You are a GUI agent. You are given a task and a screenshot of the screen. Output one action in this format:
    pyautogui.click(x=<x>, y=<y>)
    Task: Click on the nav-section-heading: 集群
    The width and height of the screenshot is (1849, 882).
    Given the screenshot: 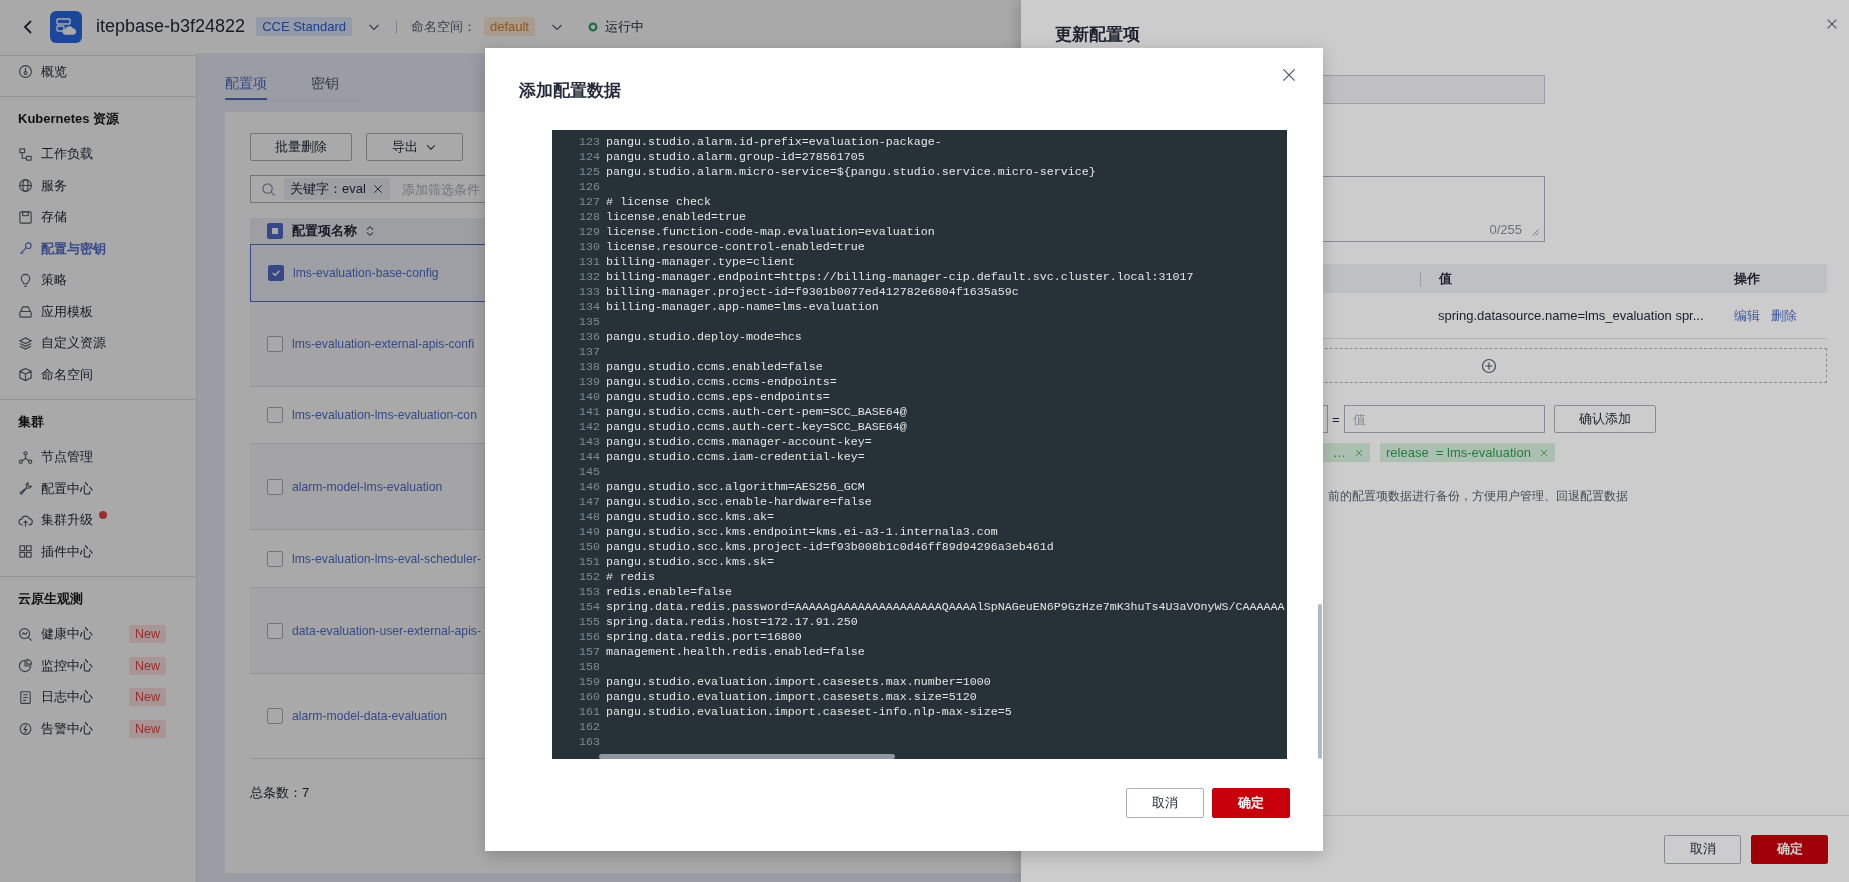 What is the action you would take?
    pyautogui.click(x=31, y=421)
    